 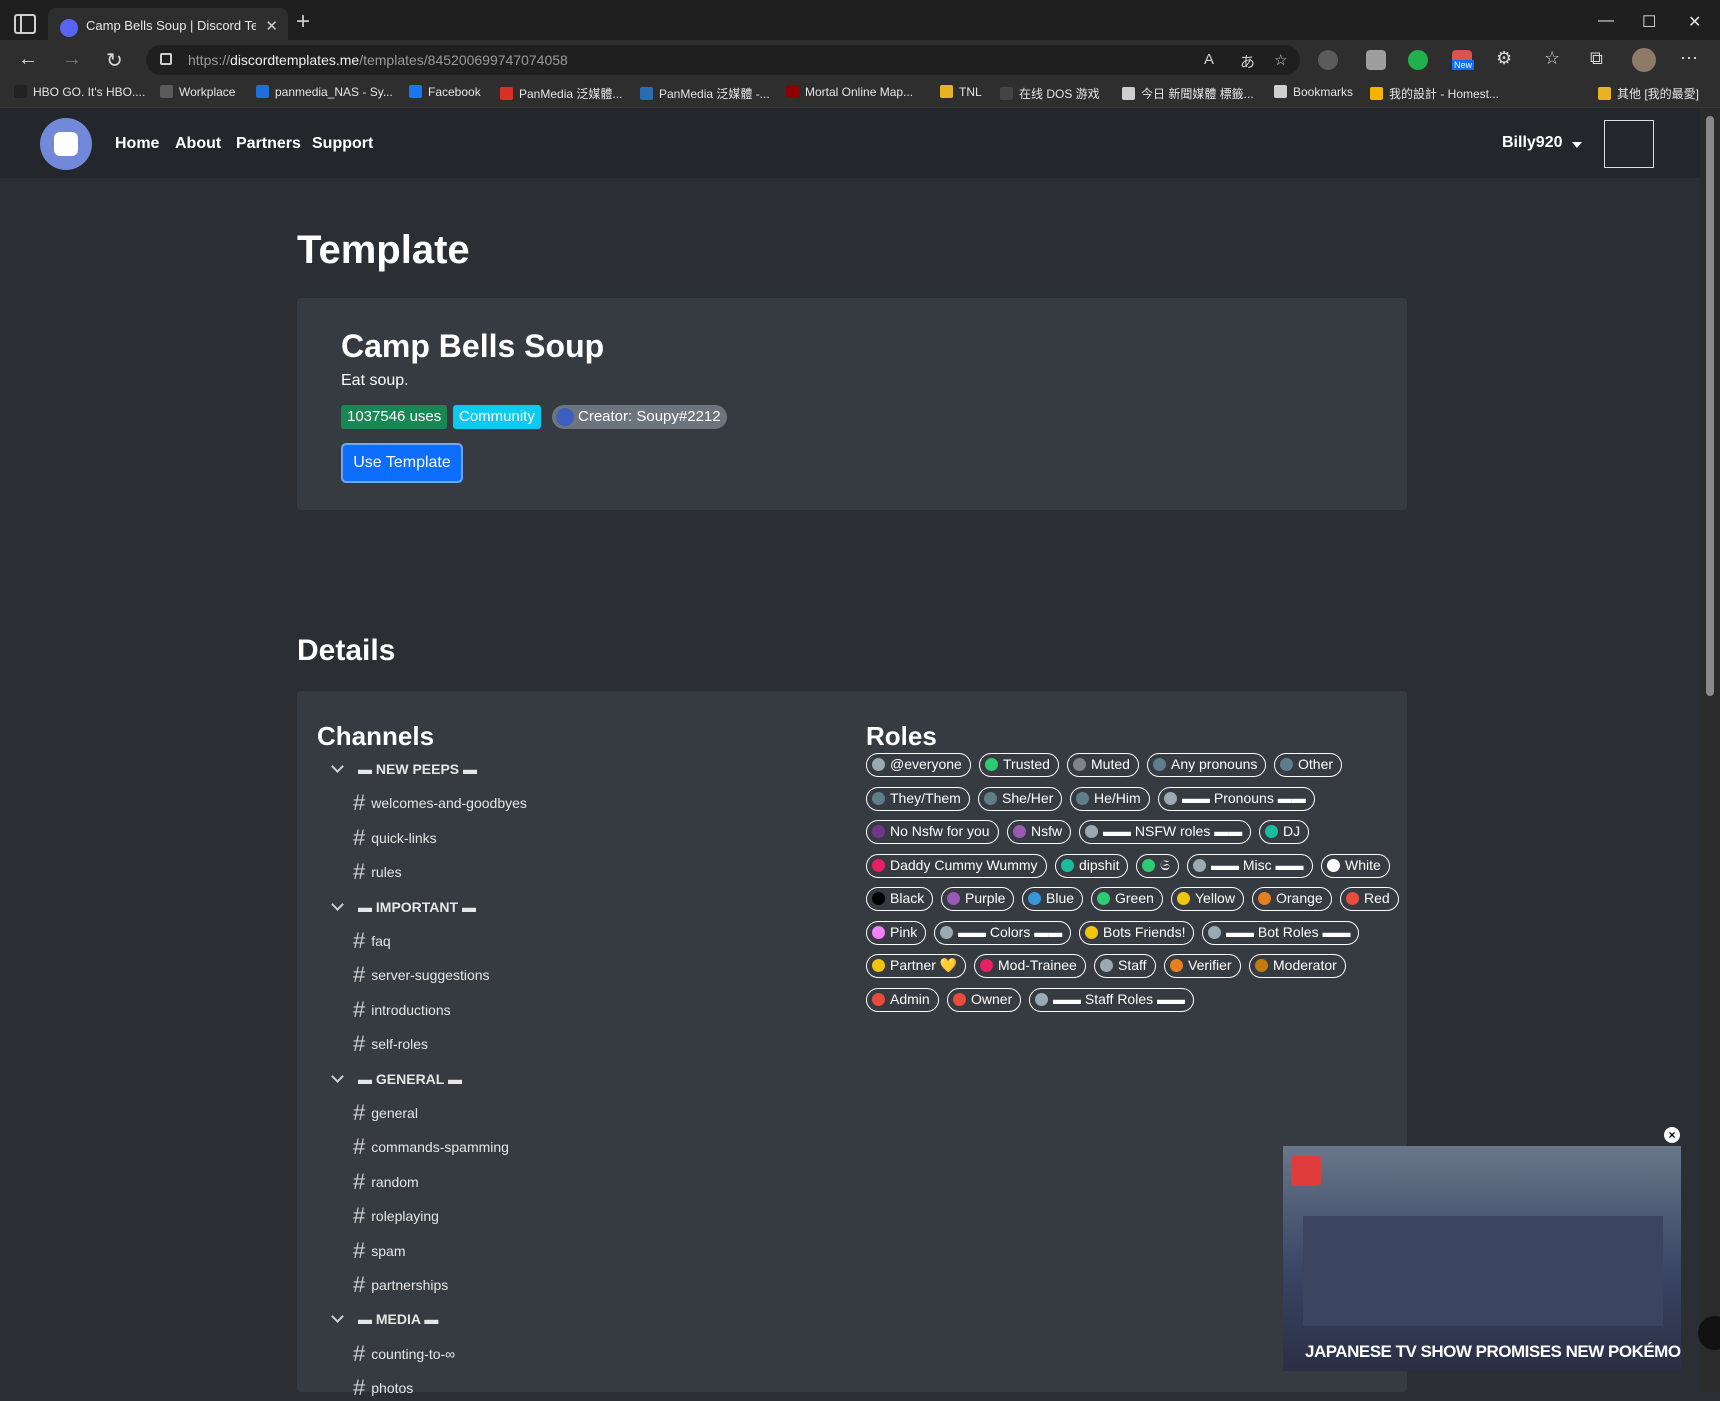 I want to click on channel-item: # spam, so click(x=379, y=1251).